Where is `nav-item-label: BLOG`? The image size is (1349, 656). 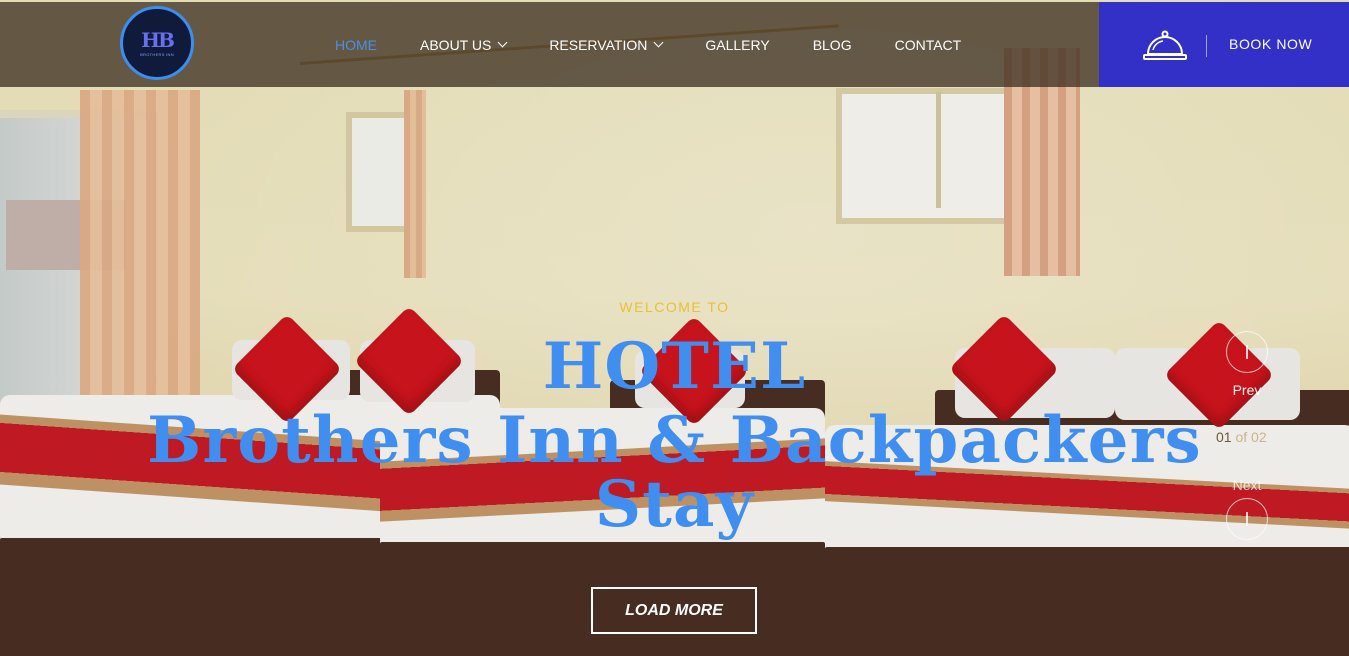 nav-item-label: BLOG is located at coordinates (832, 44).